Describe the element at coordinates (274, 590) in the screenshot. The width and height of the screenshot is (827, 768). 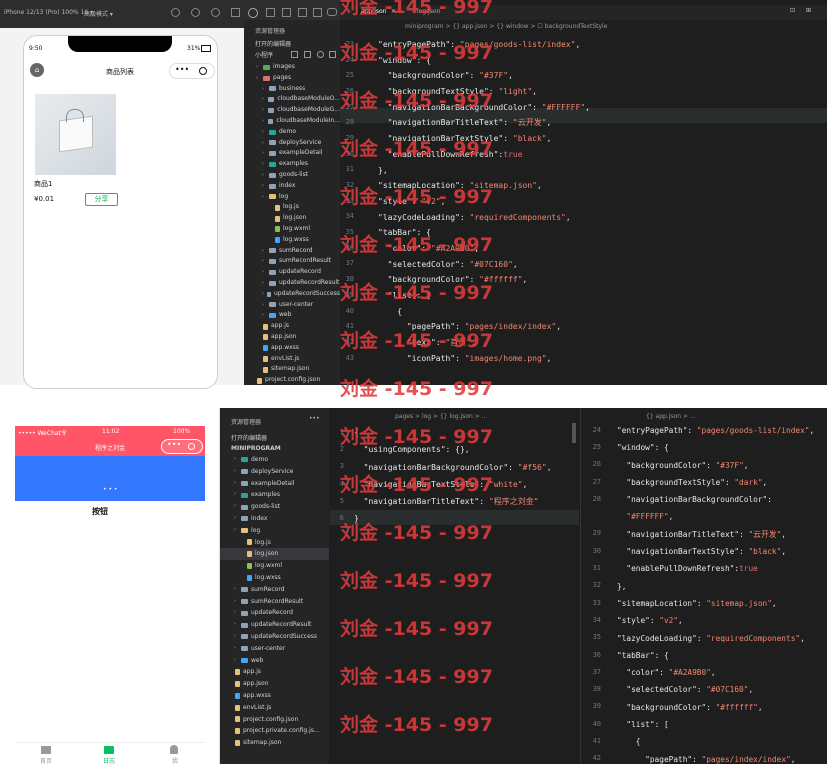
I see `tree-item: › sumRecord` at that location.